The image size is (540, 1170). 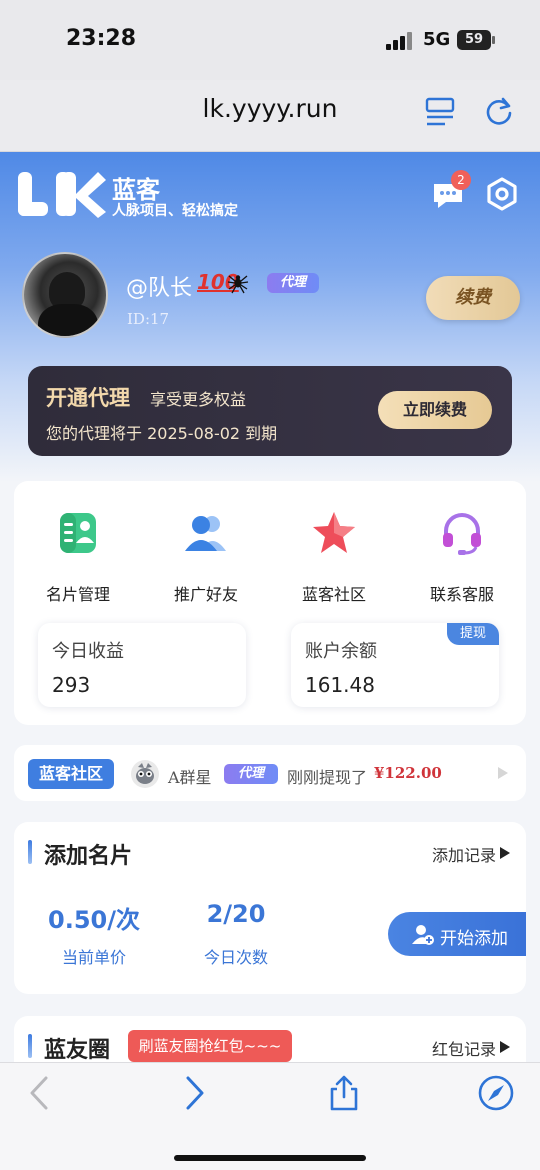 What do you see at coordinates (344, 1093) in the screenshot?
I see `share-icon` at bounding box center [344, 1093].